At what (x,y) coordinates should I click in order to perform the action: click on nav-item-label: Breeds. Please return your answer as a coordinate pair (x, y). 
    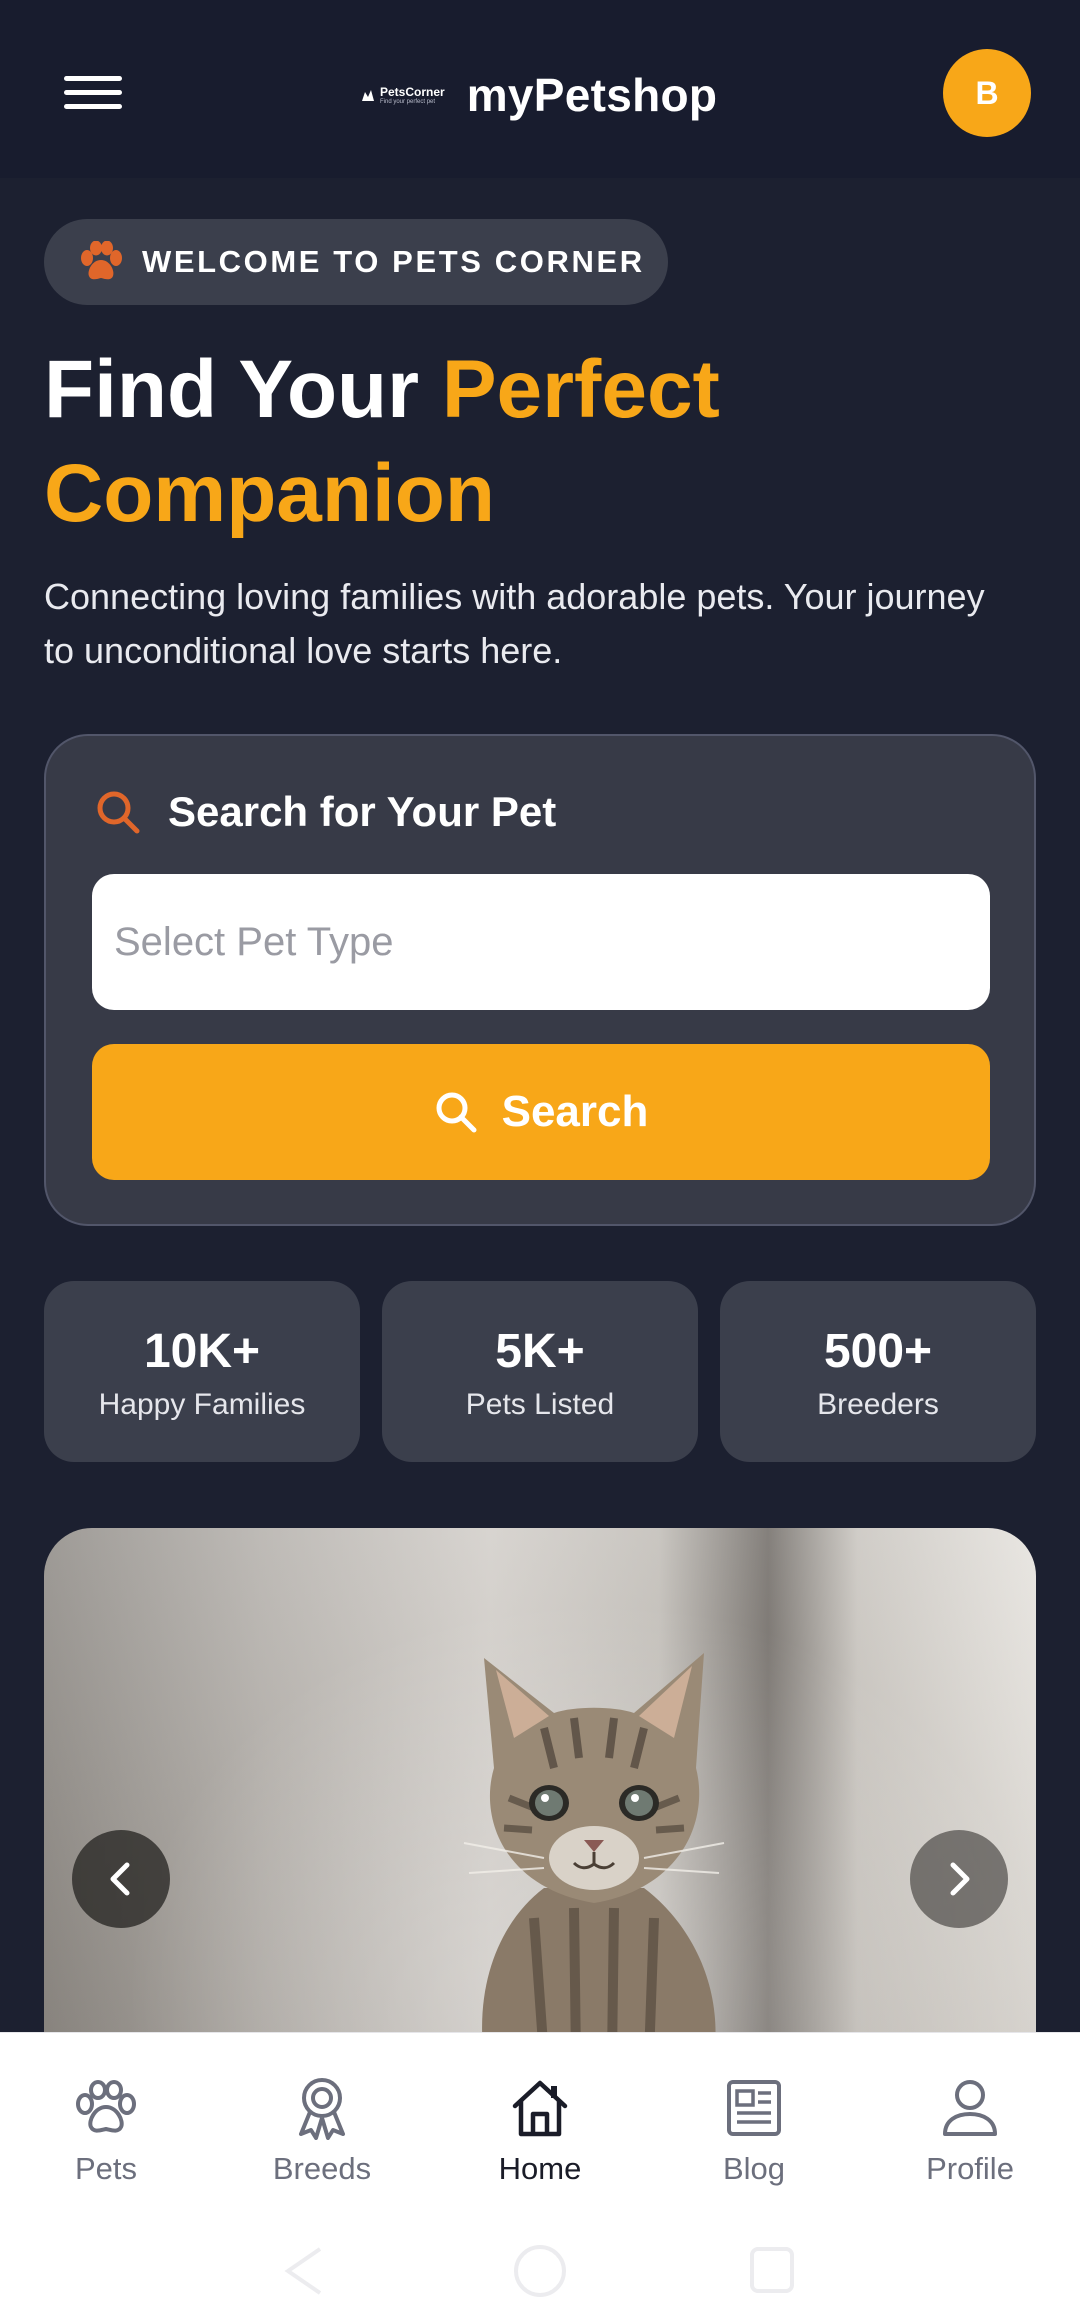
    Looking at the image, I should click on (322, 2168).